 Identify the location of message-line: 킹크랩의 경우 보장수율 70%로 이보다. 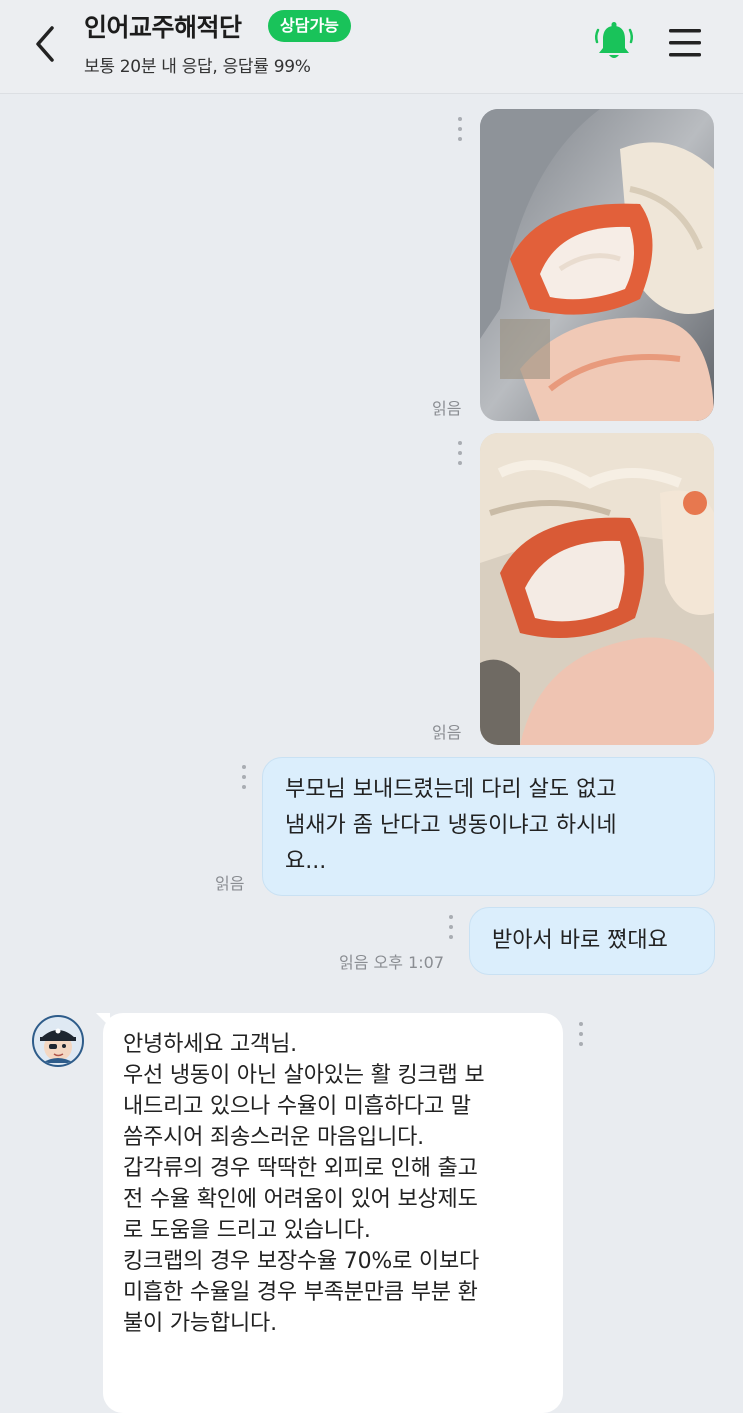
(301, 1261).